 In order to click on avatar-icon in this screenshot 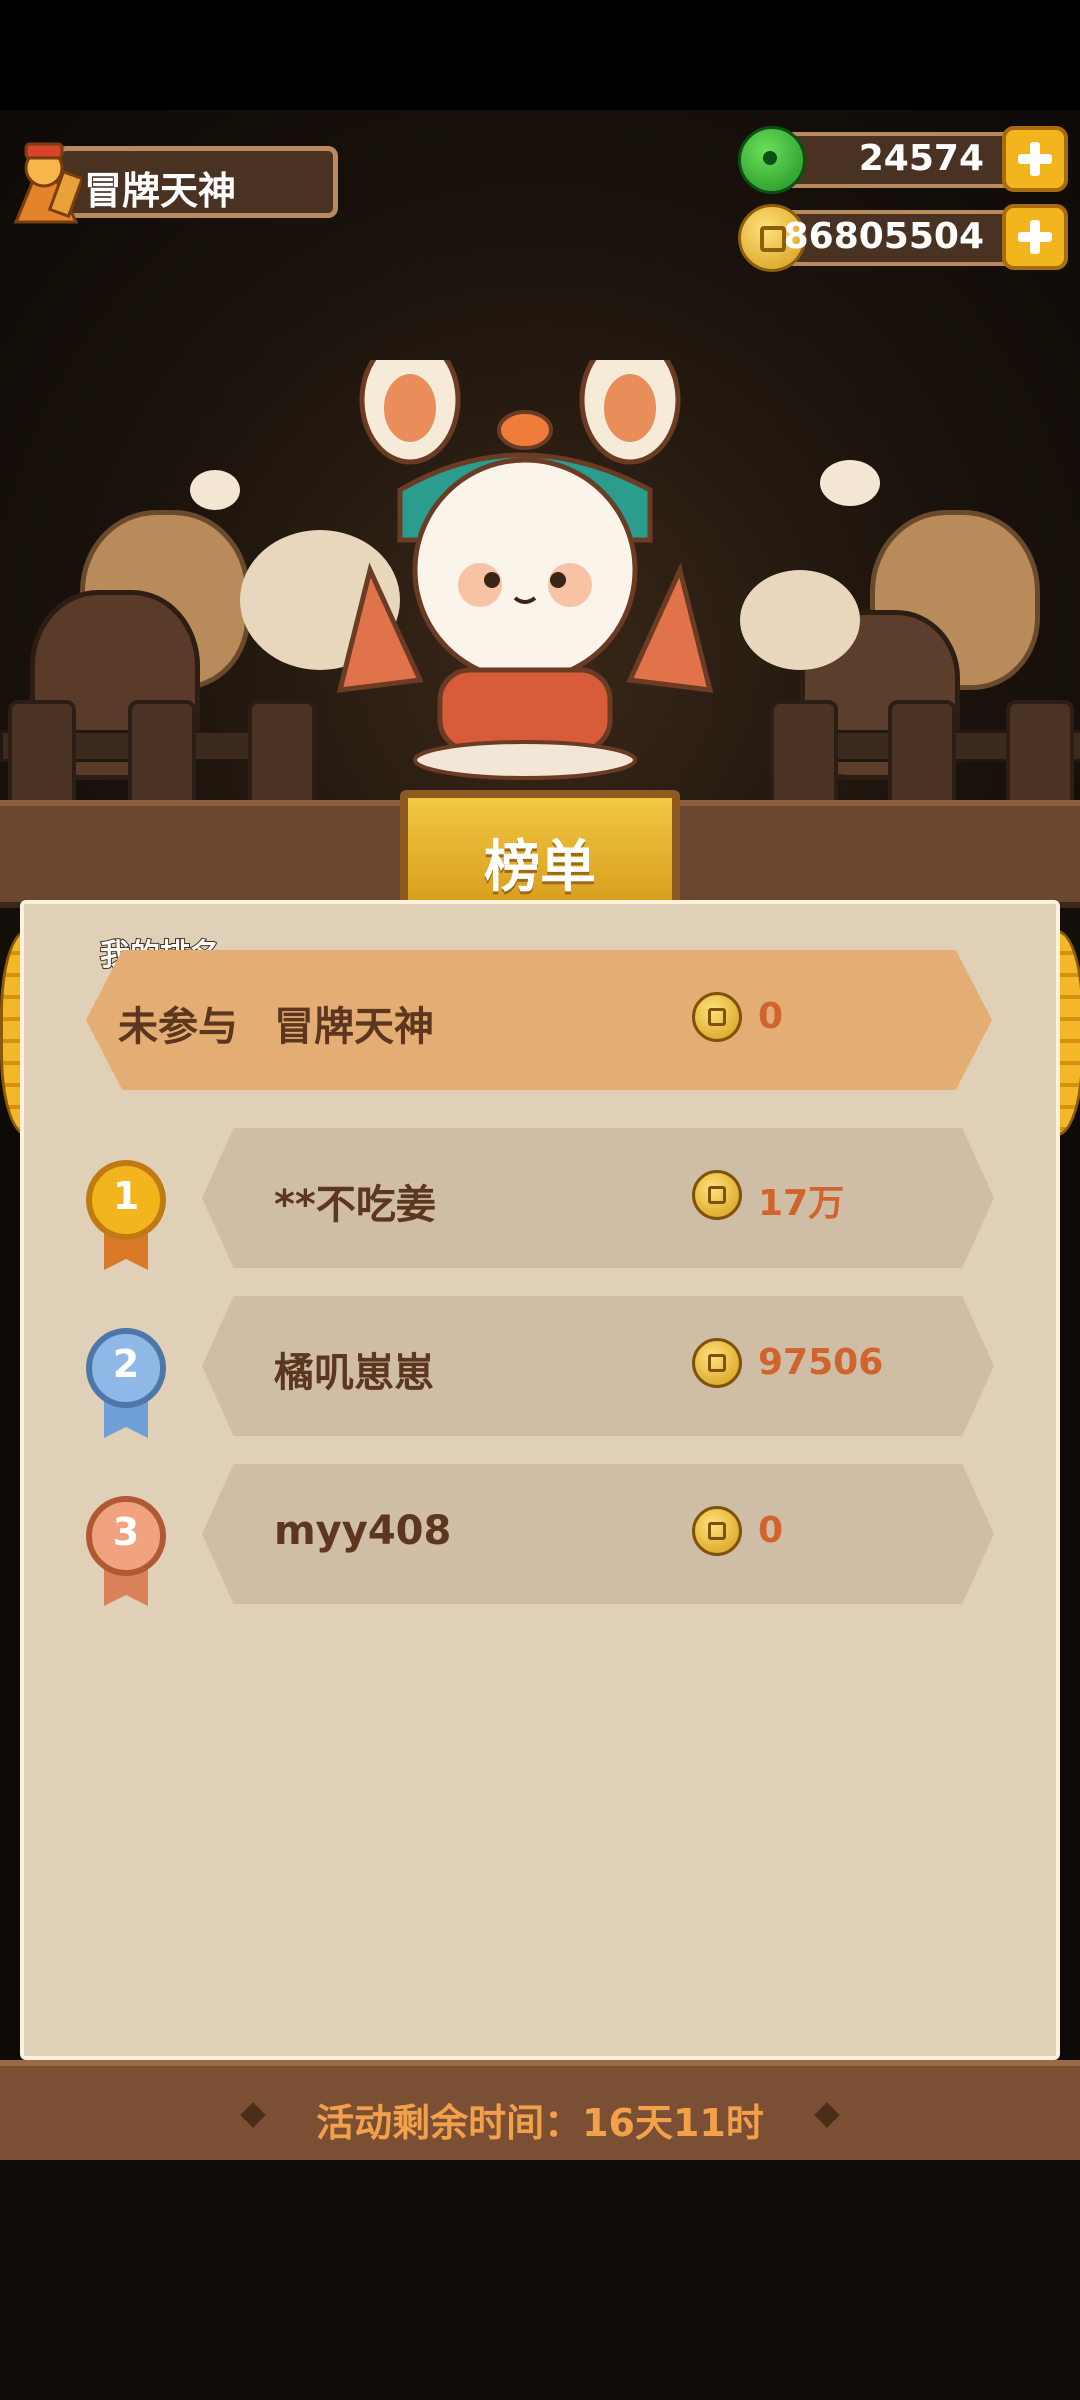, I will do `click(47, 183)`.